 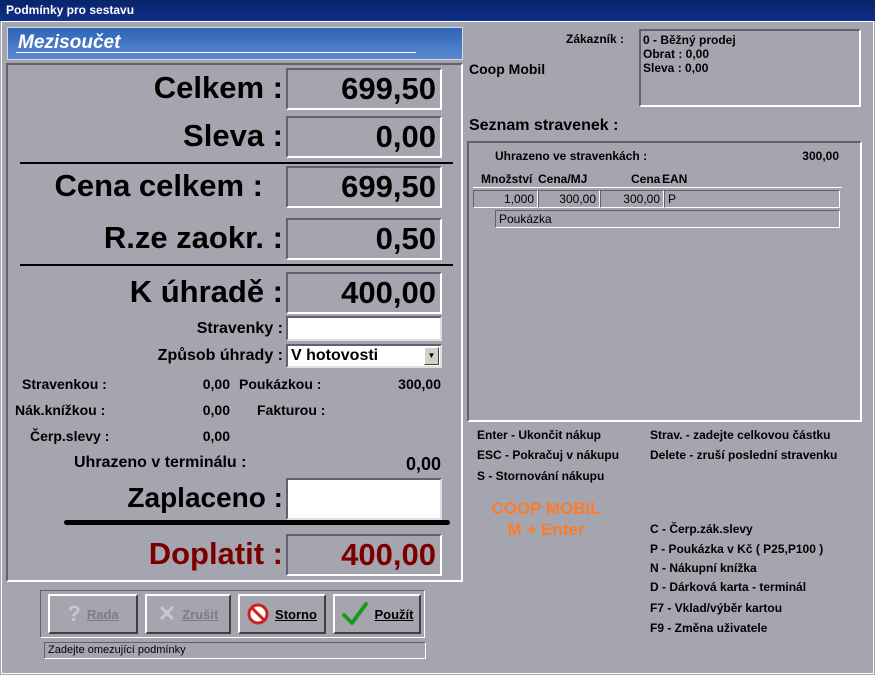 I want to click on checkmark-icon, so click(x=354, y=613).